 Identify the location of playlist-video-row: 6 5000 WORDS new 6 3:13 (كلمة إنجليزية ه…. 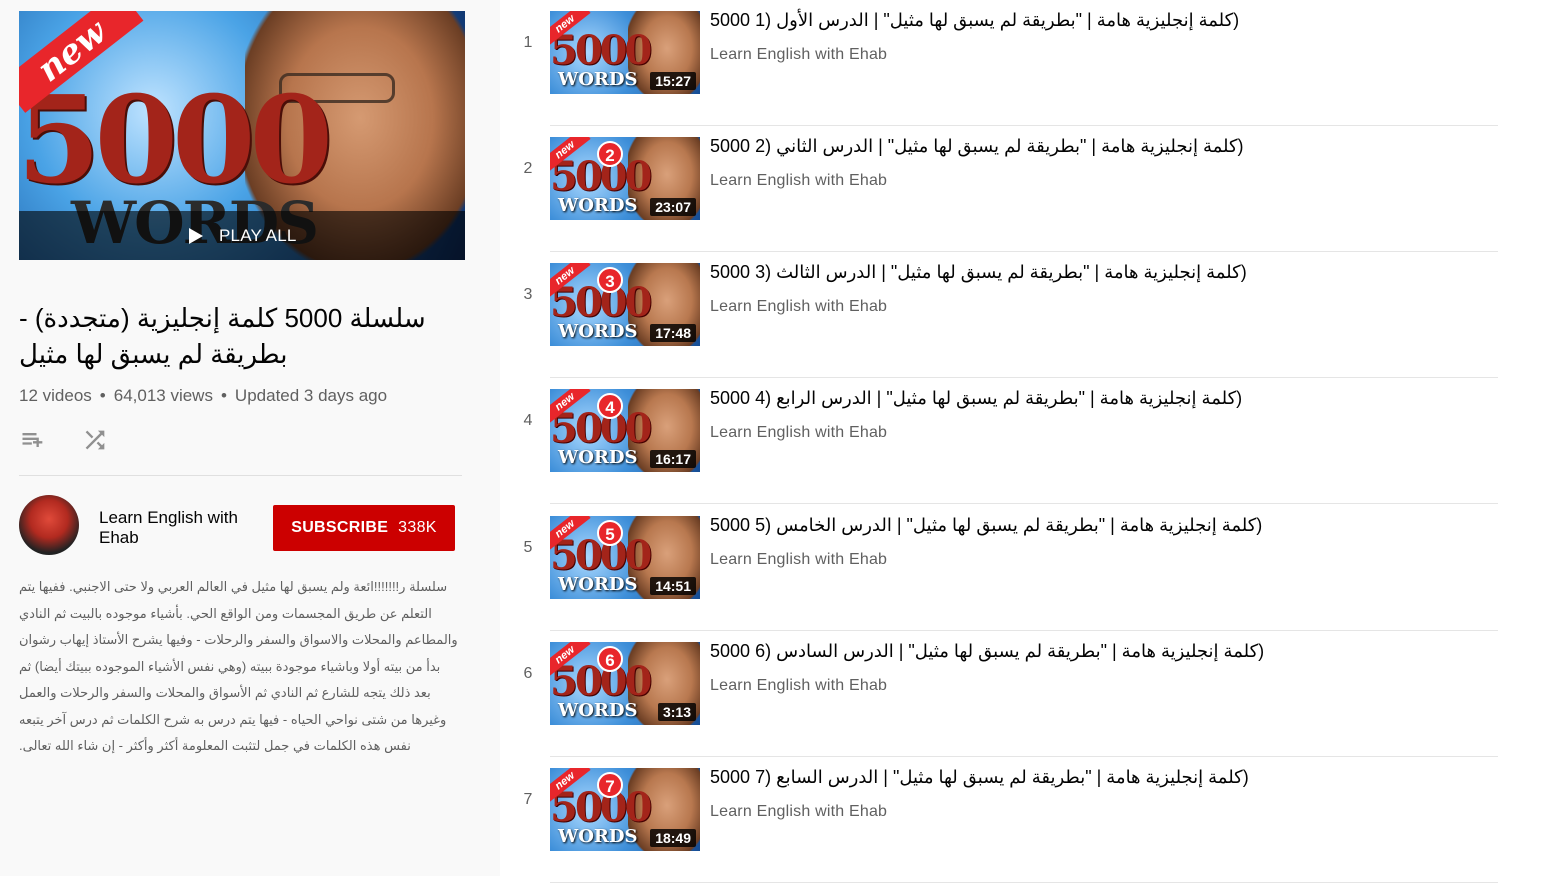
(1004, 694).